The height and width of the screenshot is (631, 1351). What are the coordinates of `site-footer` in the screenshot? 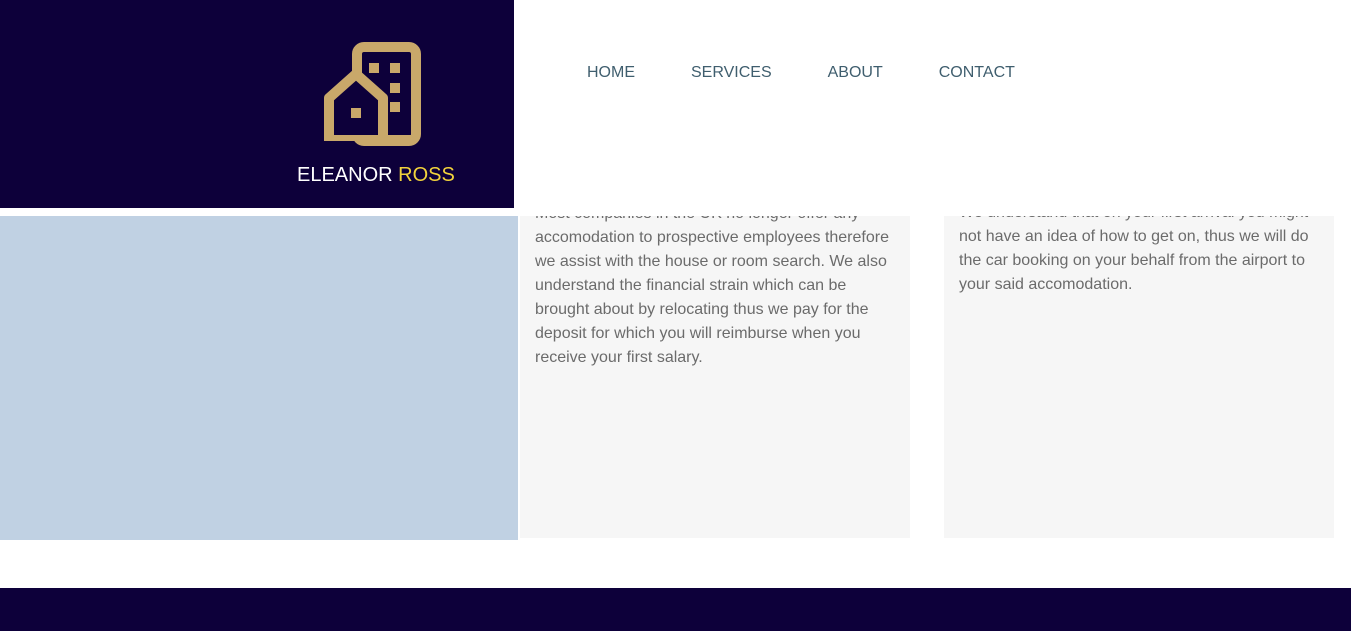 It's located at (675, 609).